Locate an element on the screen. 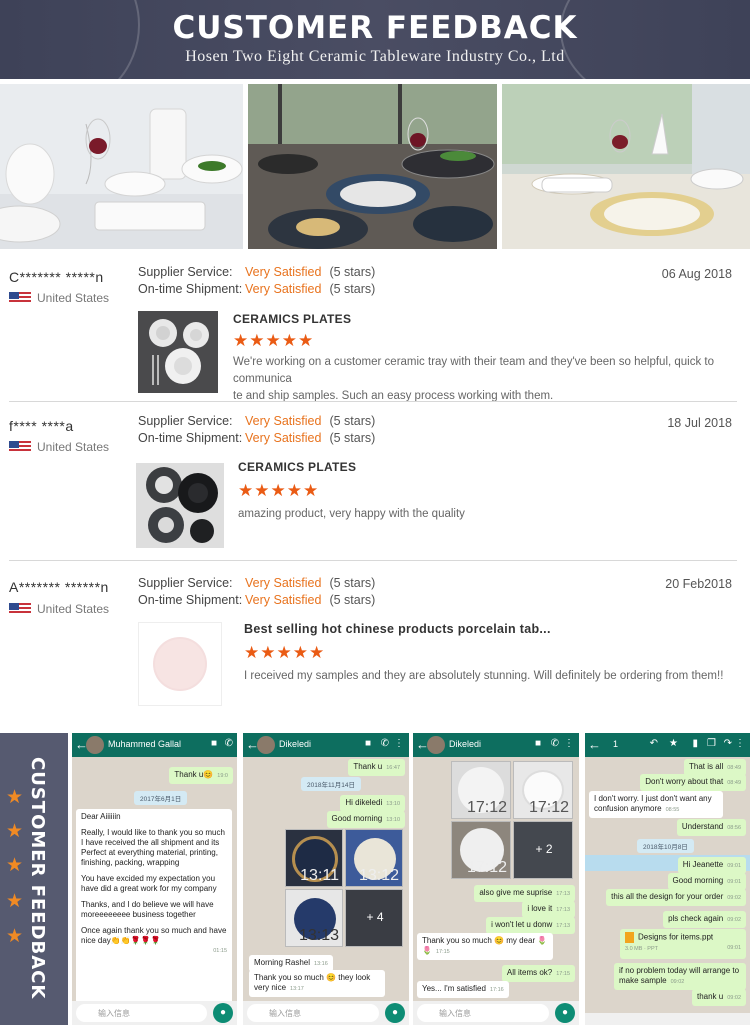  message-text: That is all is located at coordinates (706, 766).